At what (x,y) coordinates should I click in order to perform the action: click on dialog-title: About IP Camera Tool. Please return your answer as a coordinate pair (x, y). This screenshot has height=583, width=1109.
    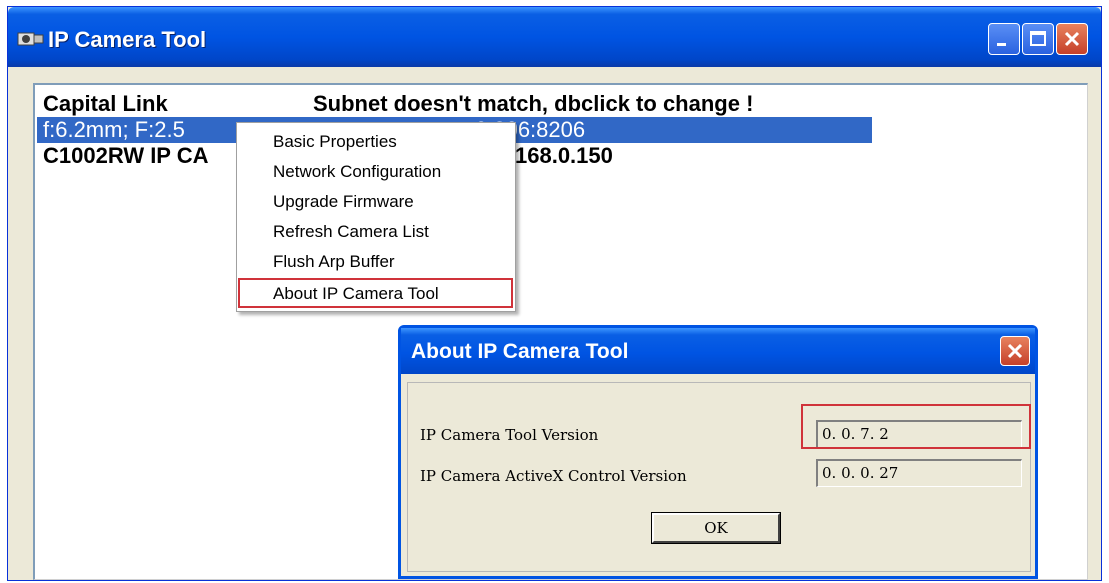
    Looking at the image, I should click on (520, 351).